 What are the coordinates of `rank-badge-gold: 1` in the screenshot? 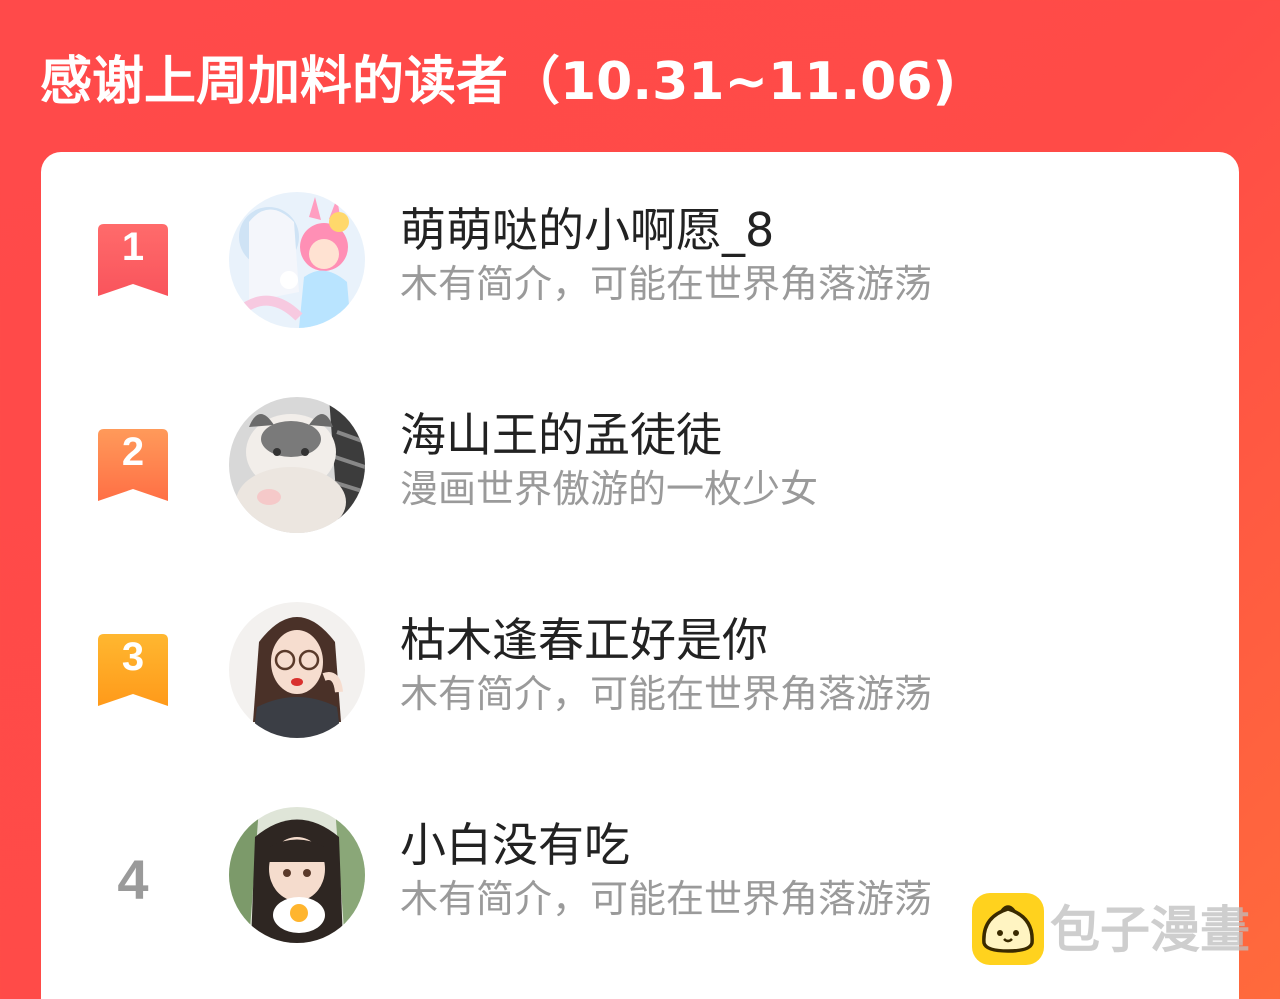 It's located at (133, 260).